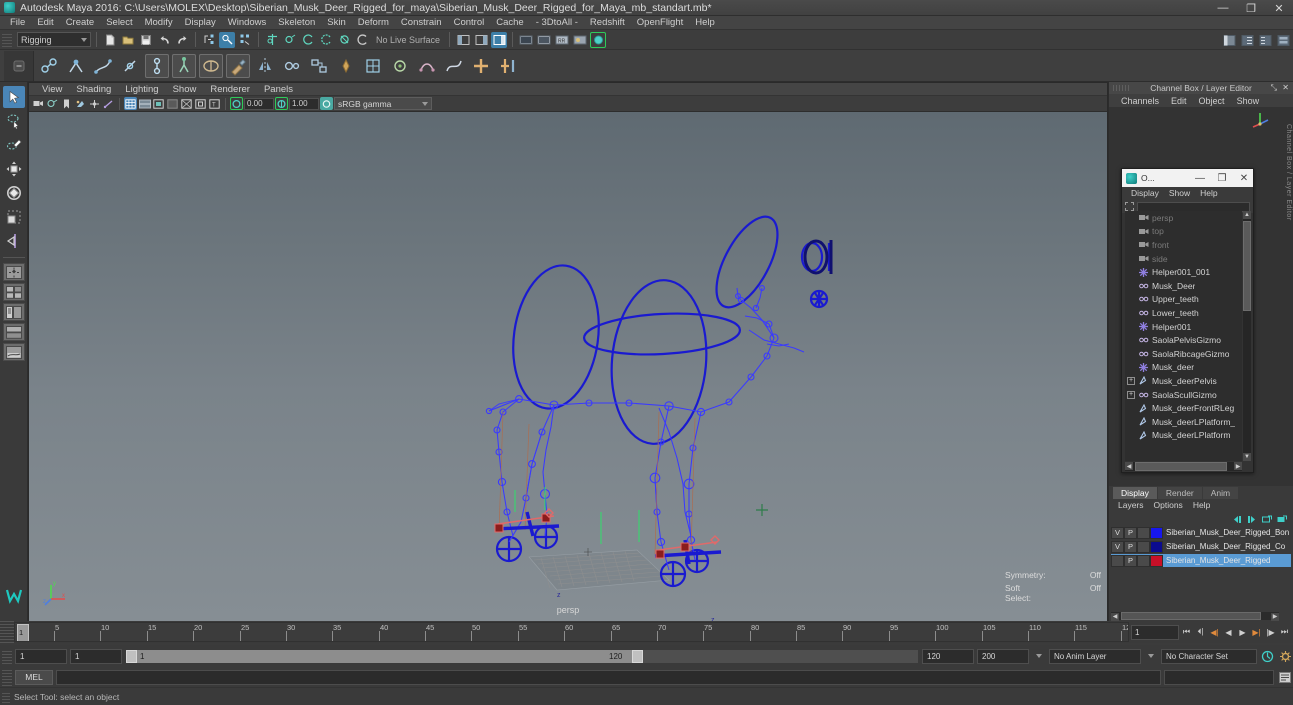 Image resolution: width=1293 pixels, height=705 pixels. I want to click on viewport-gamma-value: 1.00, so click(304, 103).